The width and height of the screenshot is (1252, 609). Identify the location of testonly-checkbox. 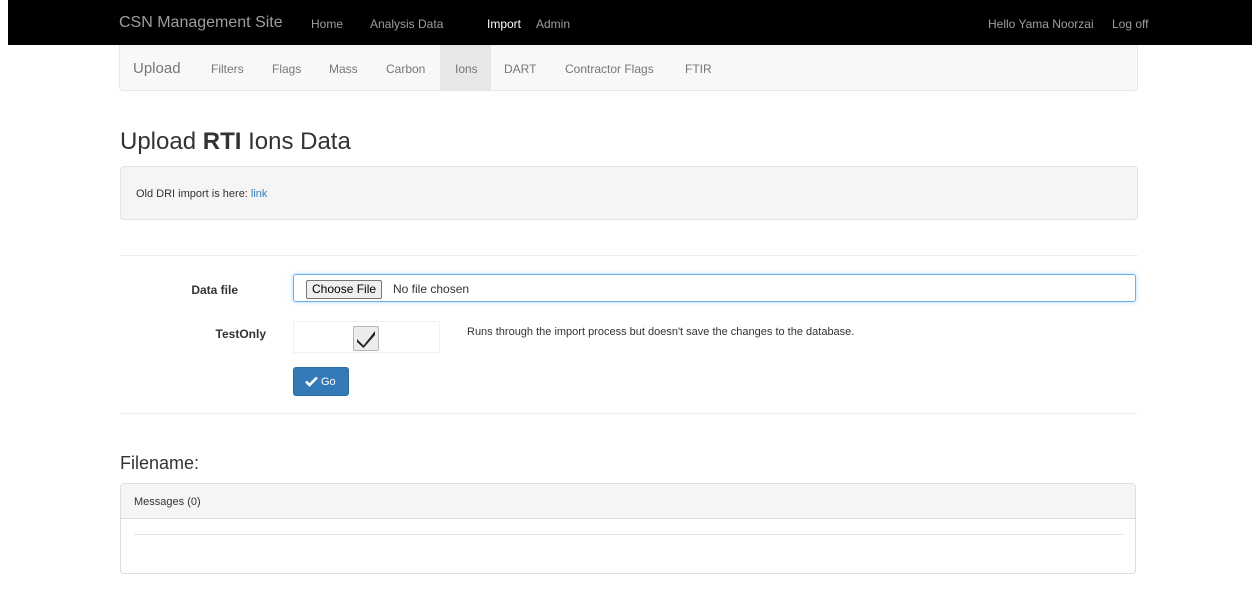
(366, 338).